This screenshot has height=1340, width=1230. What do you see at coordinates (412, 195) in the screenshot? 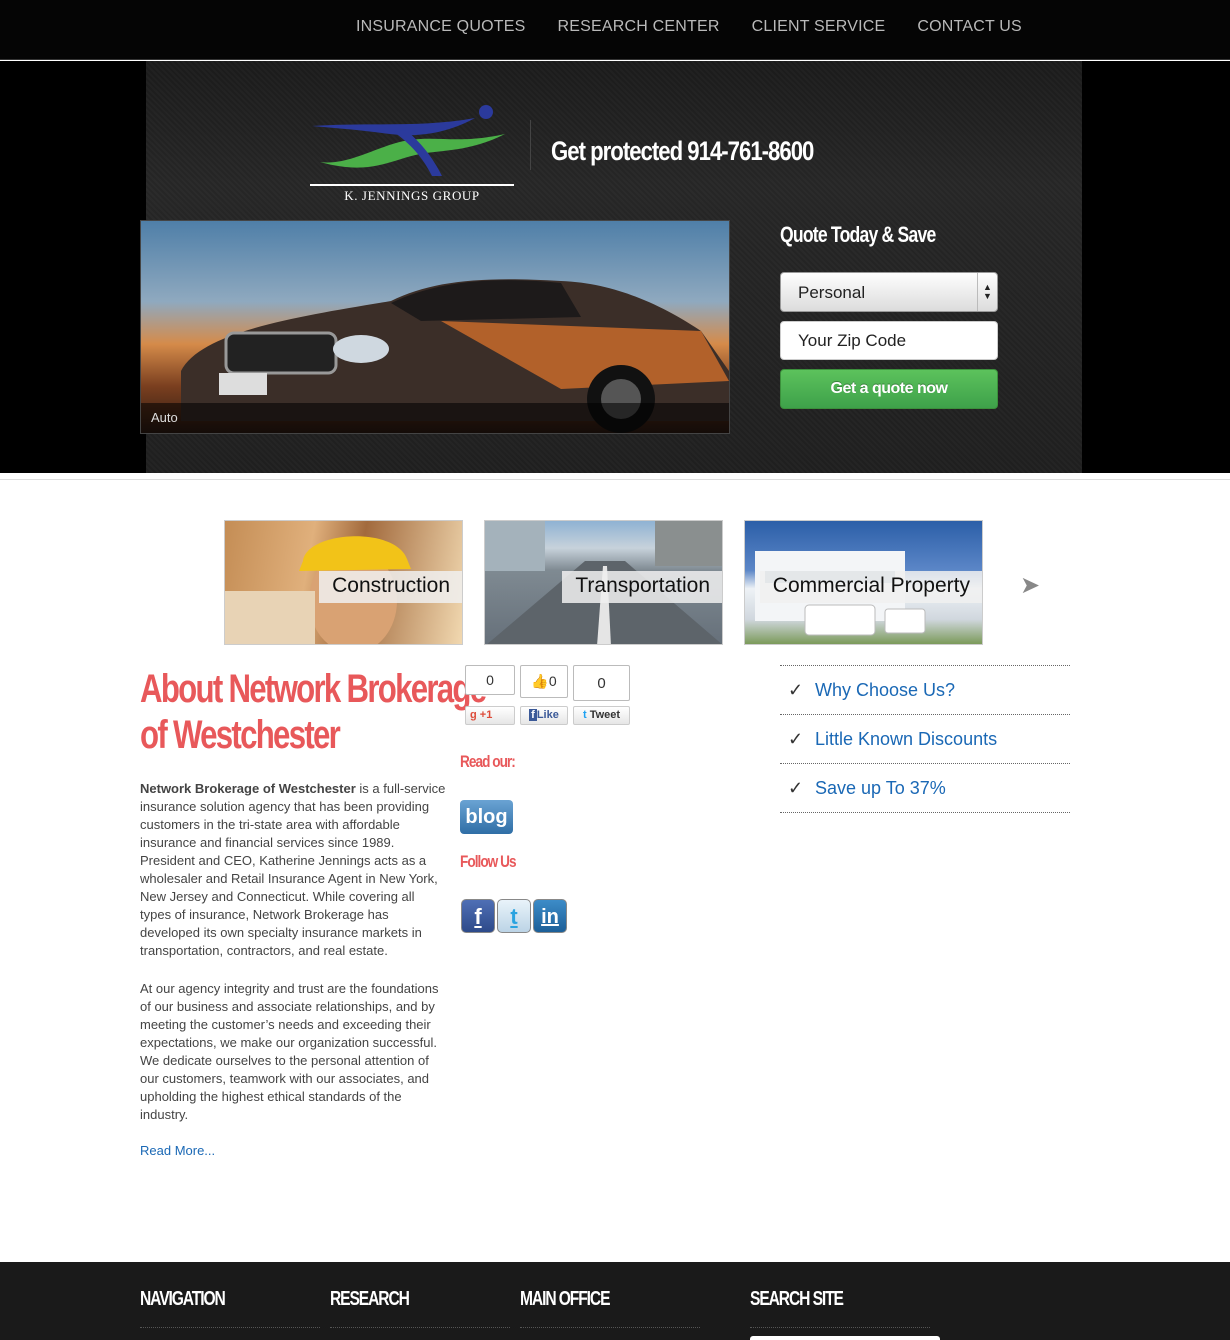
I see `logo-text: K. JENNINGS GROUP` at bounding box center [412, 195].